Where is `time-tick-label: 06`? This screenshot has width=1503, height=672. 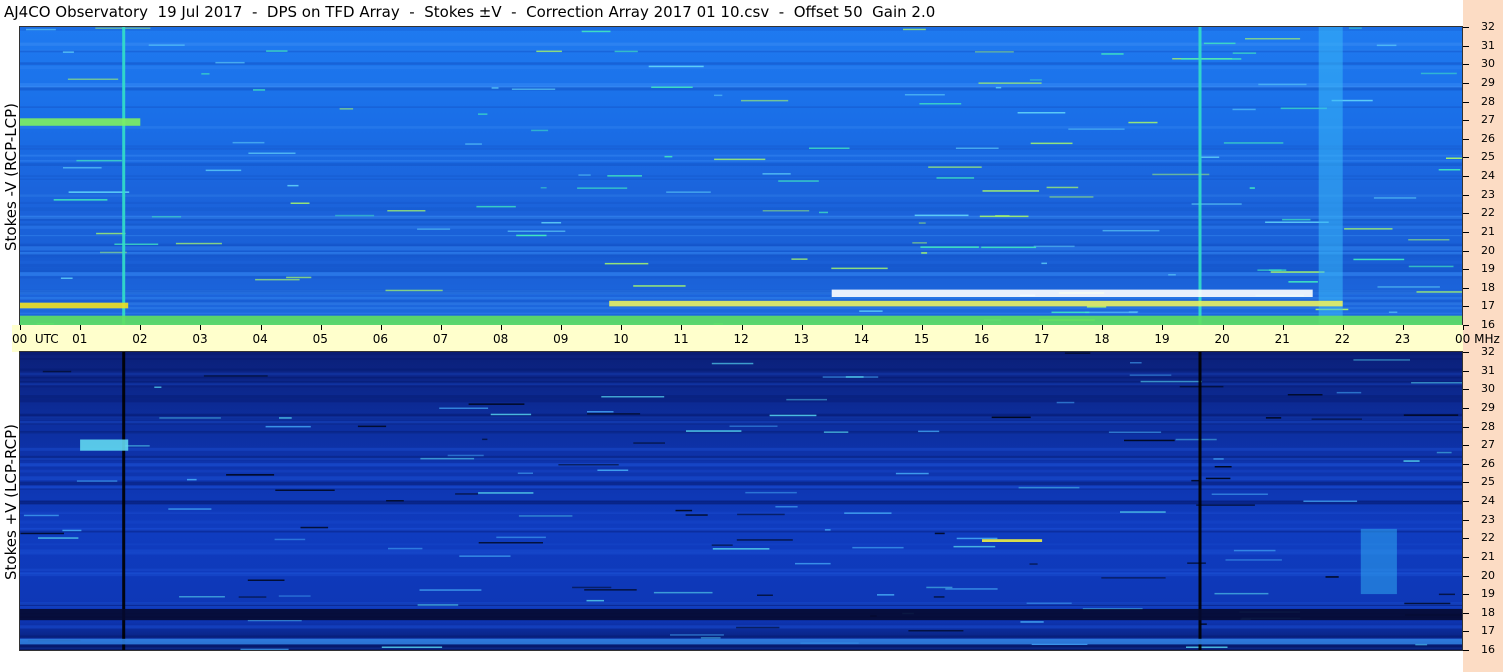 time-tick-label: 06 is located at coordinates (380, 339).